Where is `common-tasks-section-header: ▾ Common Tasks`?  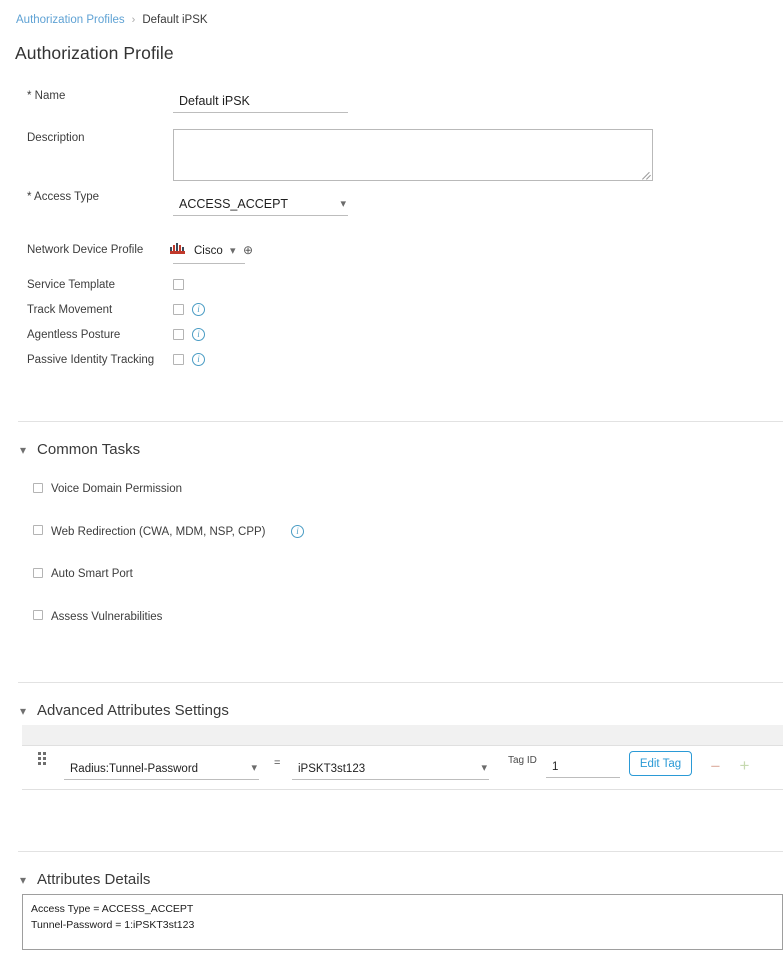 common-tasks-section-header: ▾ Common Tasks is located at coordinates (80, 449).